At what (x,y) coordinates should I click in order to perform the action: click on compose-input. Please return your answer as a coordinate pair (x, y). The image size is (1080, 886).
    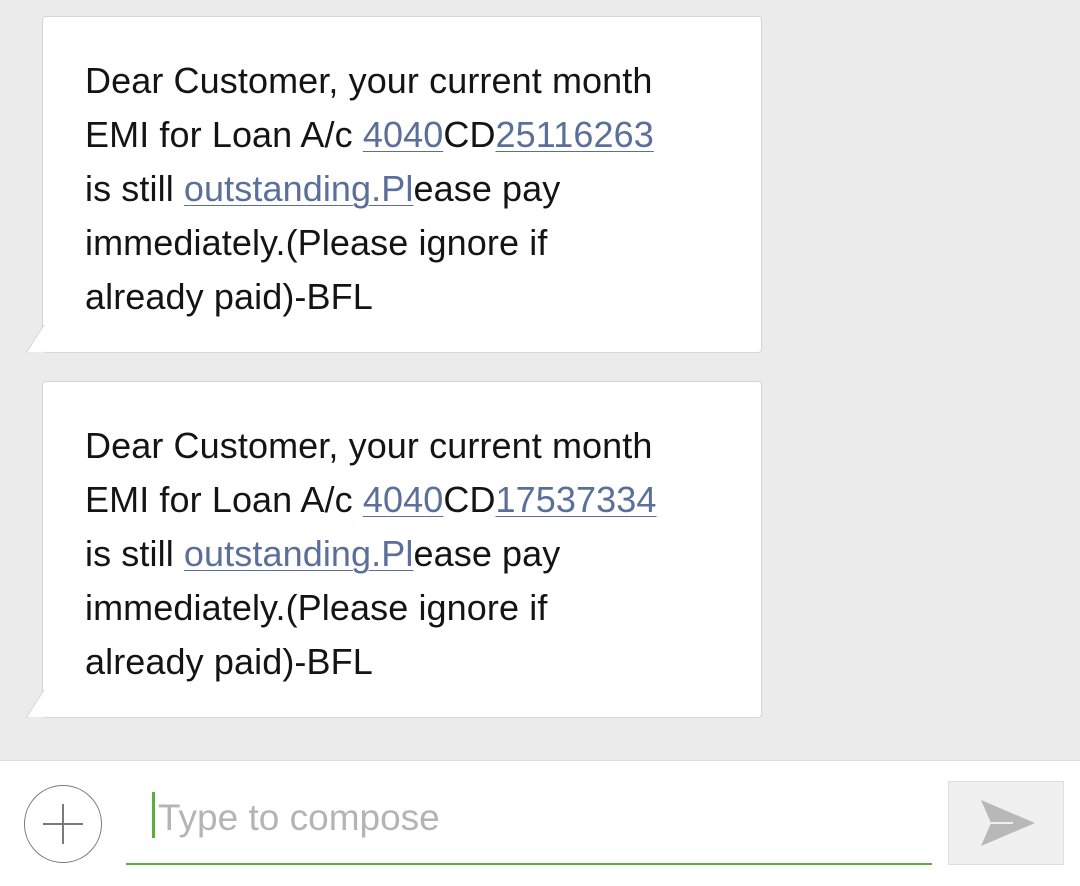
    Looking at the image, I should click on (538, 818).